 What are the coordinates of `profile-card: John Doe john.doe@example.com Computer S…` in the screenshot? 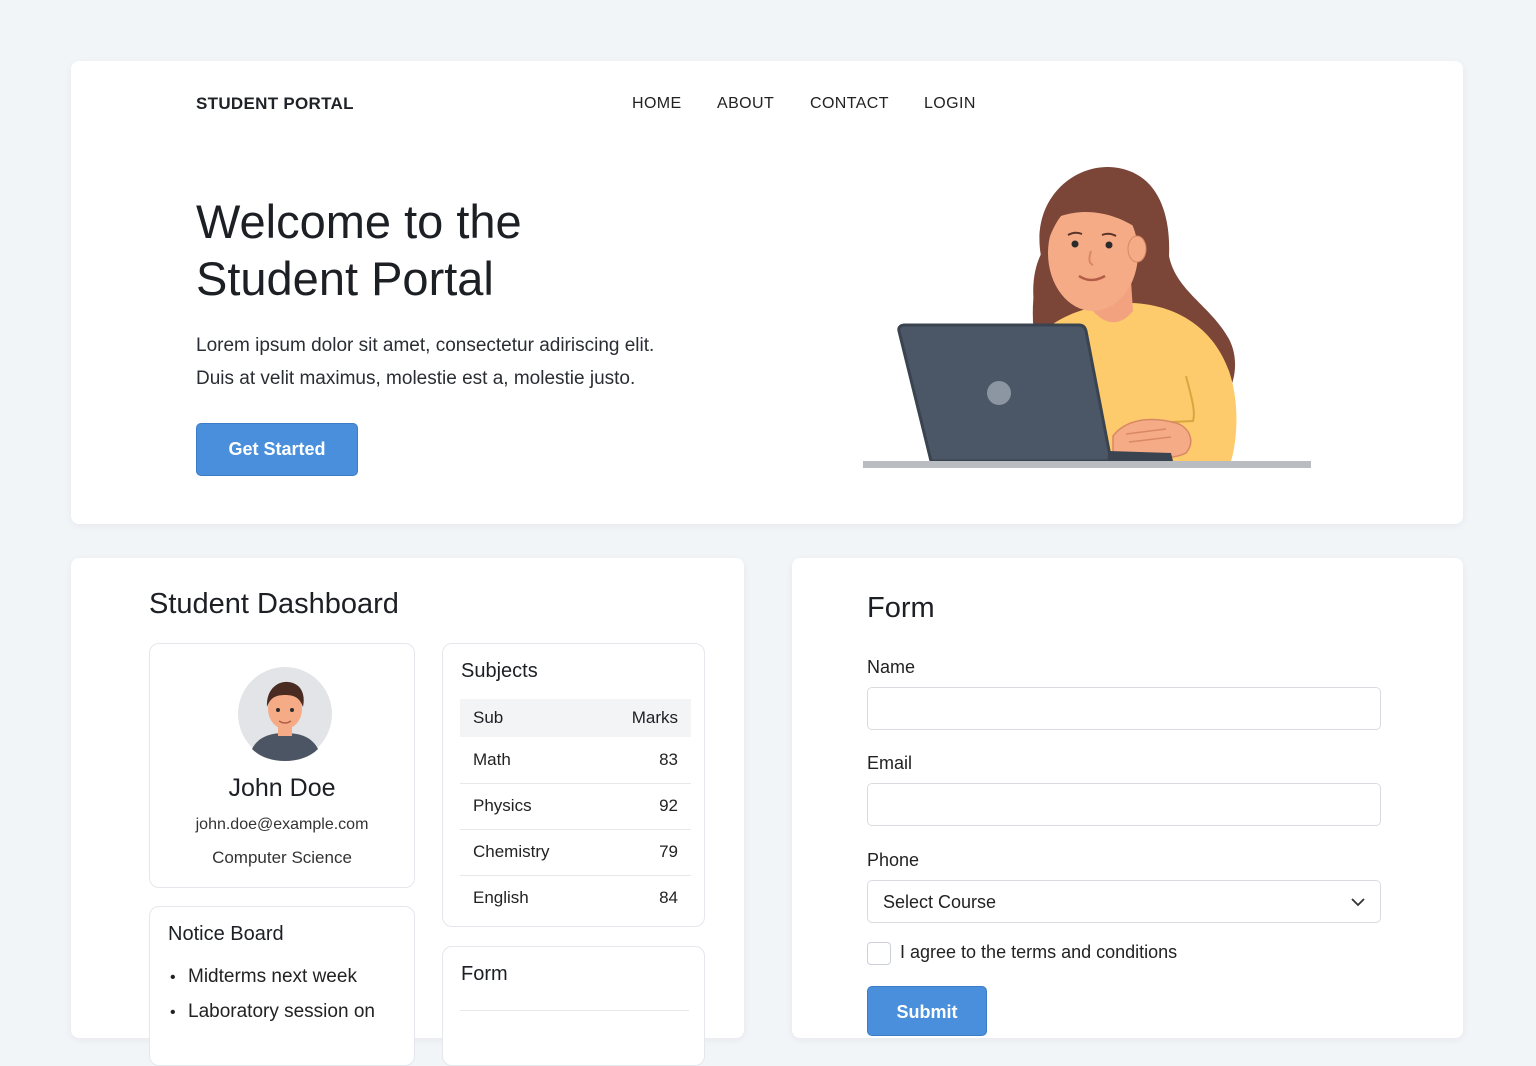 It's located at (282, 765).